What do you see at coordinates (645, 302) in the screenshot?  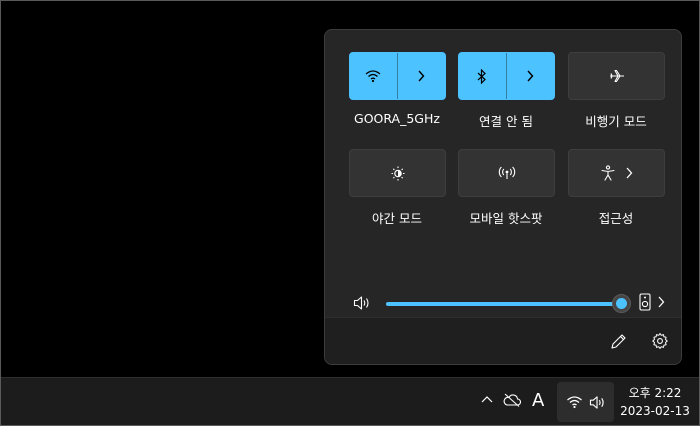 I see `output-device-icon` at bounding box center [645, 302].